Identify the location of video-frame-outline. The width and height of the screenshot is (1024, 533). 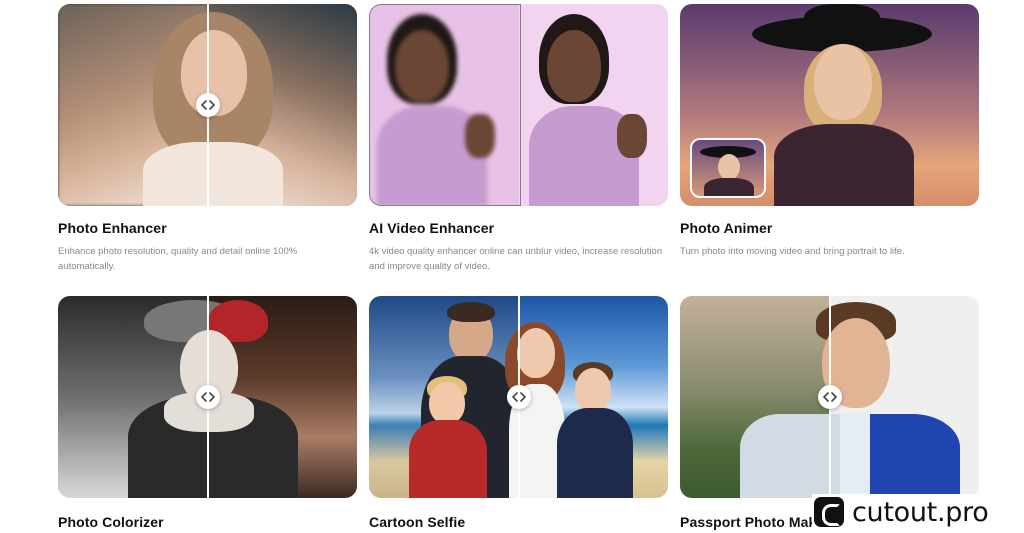
(445, 105).